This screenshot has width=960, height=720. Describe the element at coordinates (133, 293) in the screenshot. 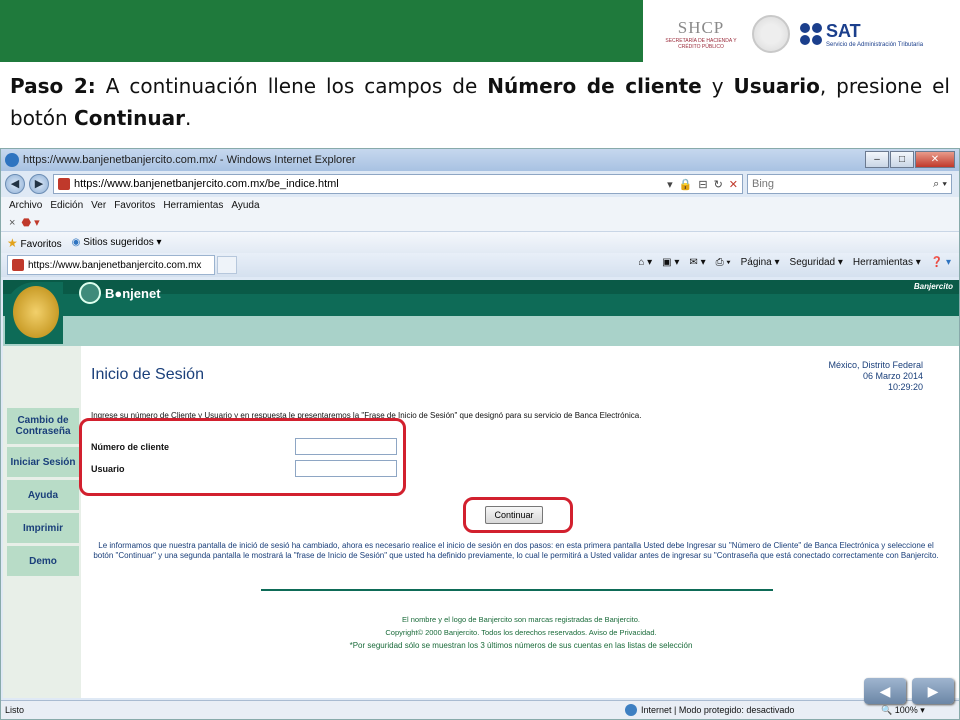

I see `banjenet-brand: B●njenet` at that location.